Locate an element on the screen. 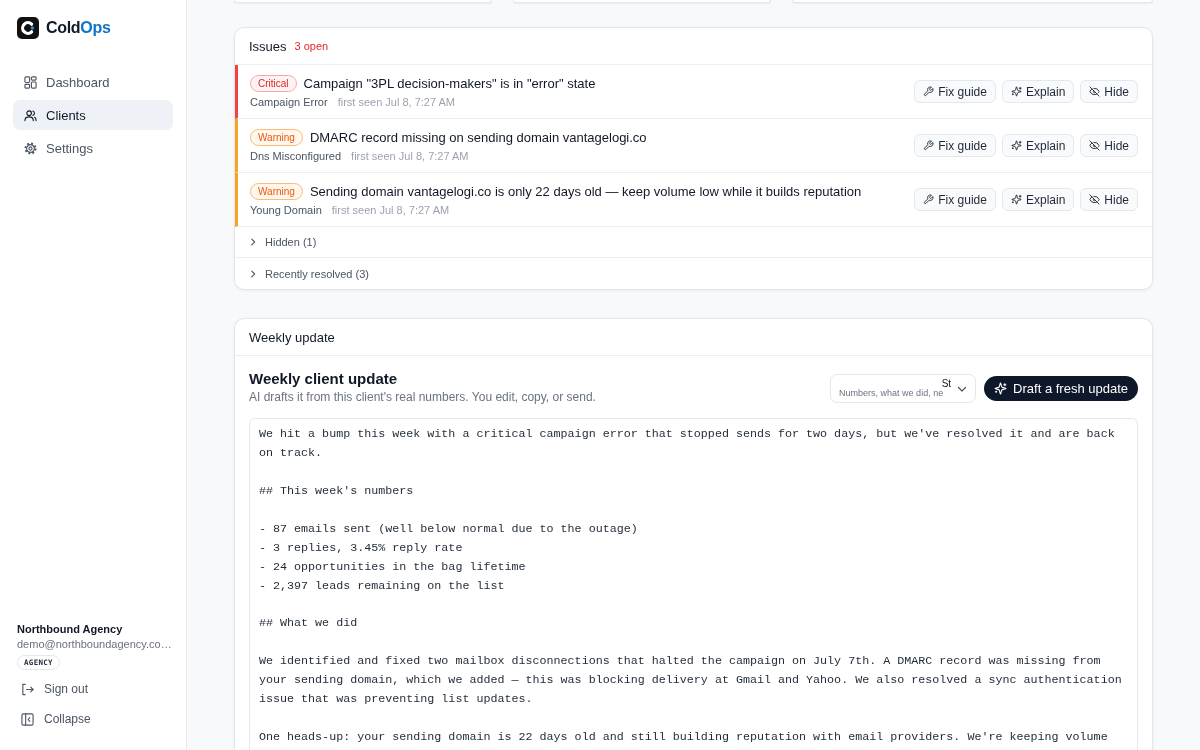  issue-type: Campaign Error is located at coordinates (289, 102).